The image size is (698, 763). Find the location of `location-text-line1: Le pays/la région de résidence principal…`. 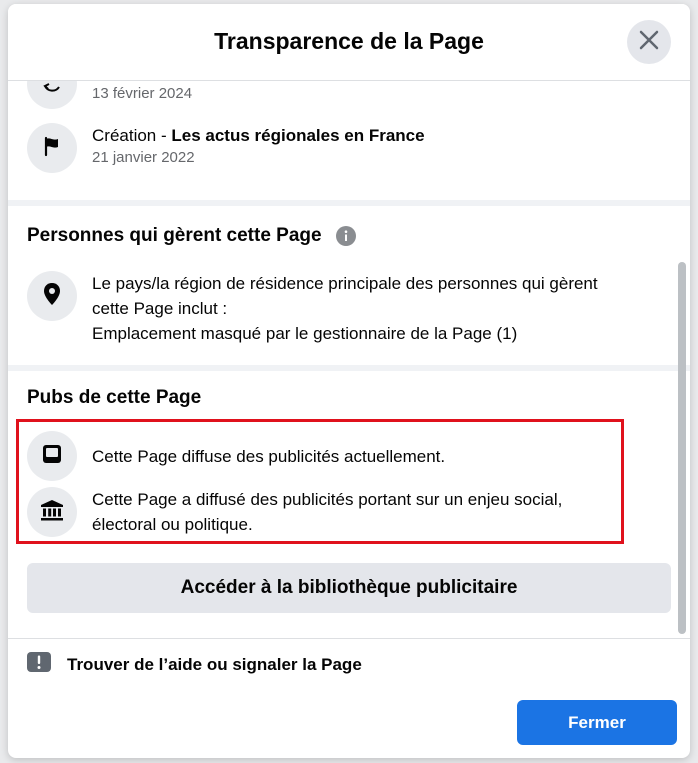

location-text-line1: Le pays/la région de résidence principal… is located at coordinates (345, 283).